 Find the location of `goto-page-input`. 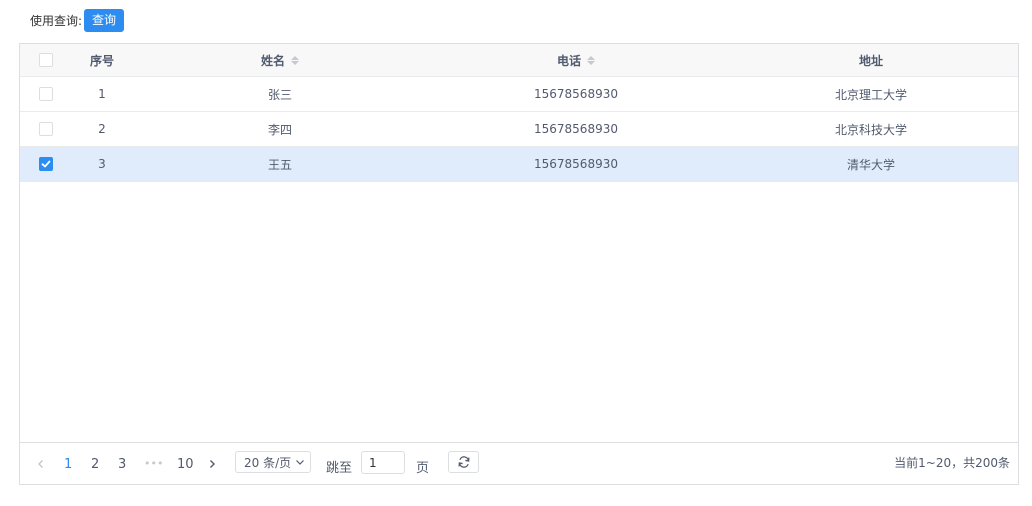

goto-page-input is located at coordinates (383, 462).